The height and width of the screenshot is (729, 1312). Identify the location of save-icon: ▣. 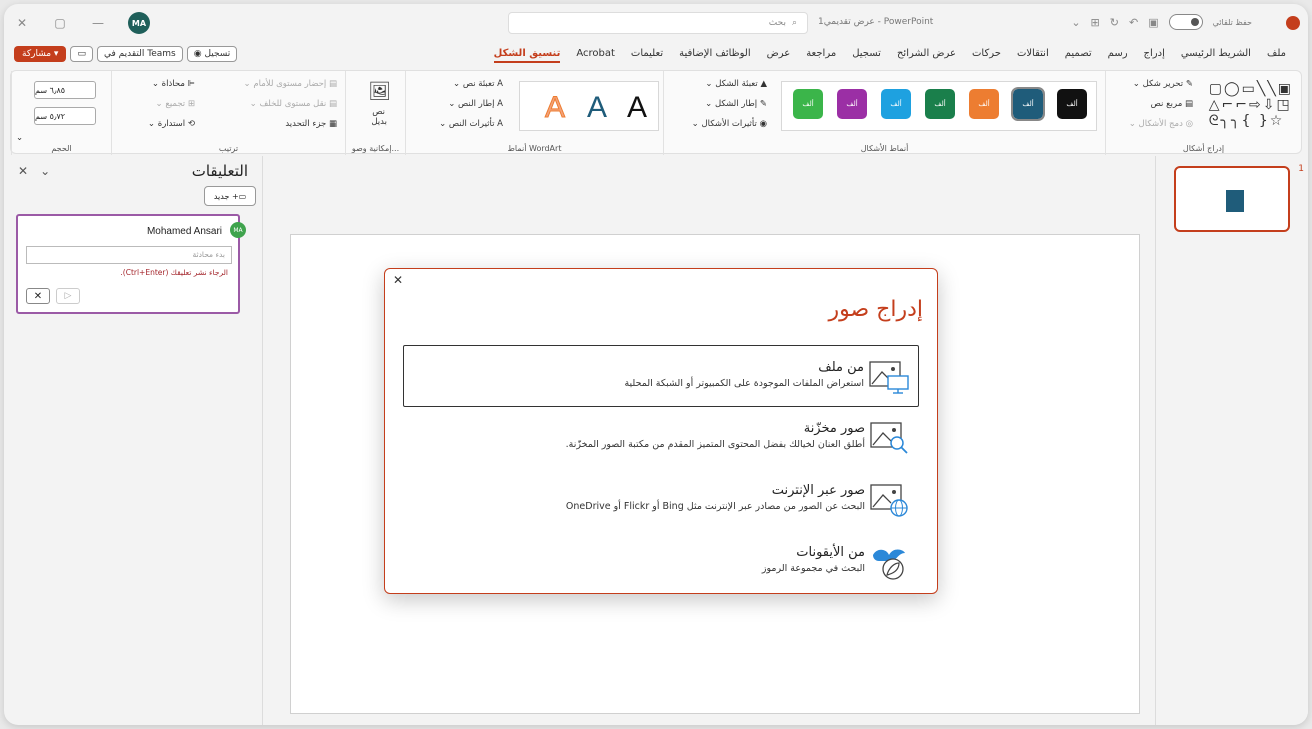
(1153, 22).